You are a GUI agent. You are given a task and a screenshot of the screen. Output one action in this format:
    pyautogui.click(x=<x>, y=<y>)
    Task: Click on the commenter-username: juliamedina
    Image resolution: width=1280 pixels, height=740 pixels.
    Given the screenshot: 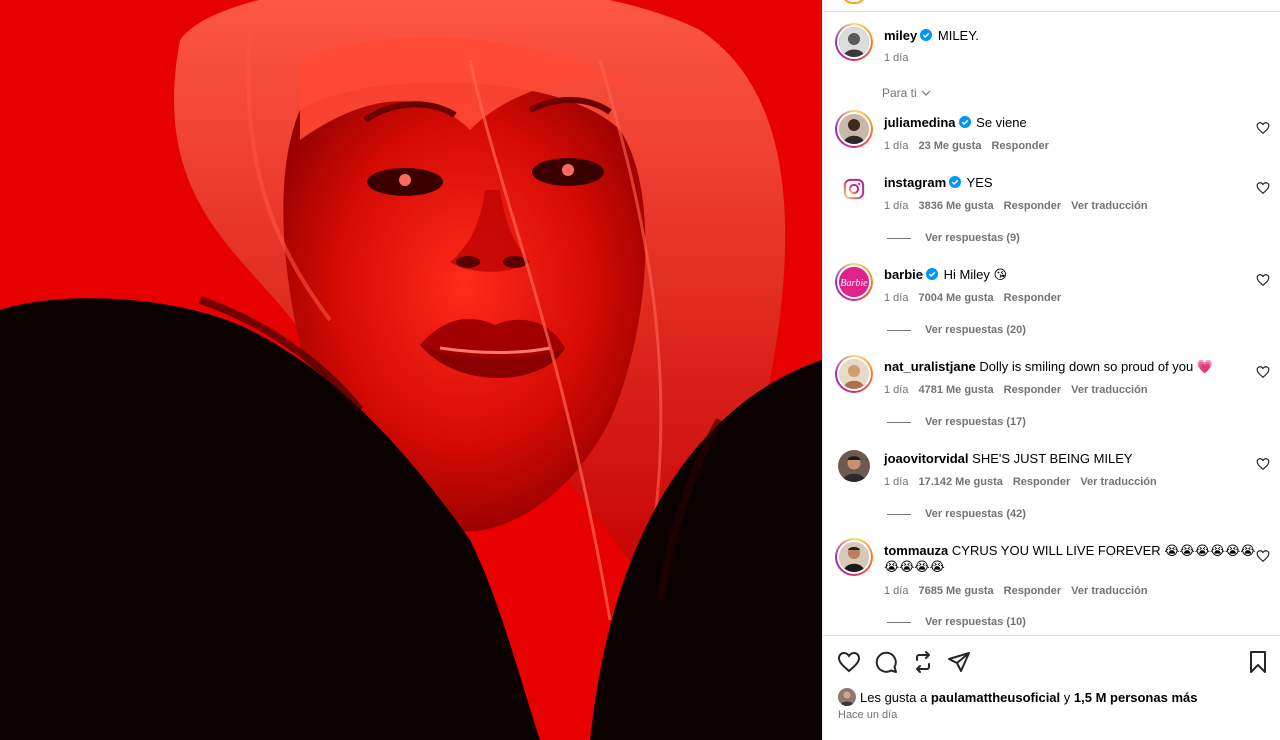 What is the action you would take?
    pyautogui.click(x=920, y=122)
    